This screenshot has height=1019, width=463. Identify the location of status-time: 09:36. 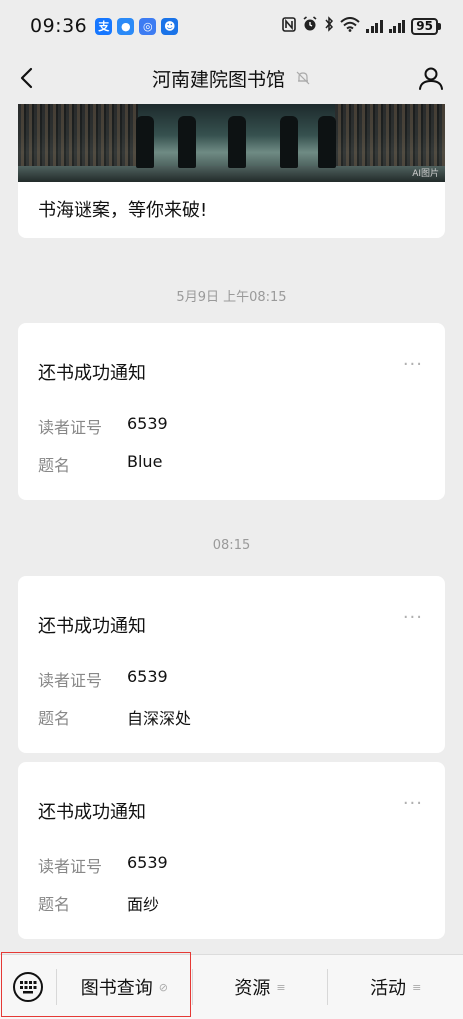
(59, 26).